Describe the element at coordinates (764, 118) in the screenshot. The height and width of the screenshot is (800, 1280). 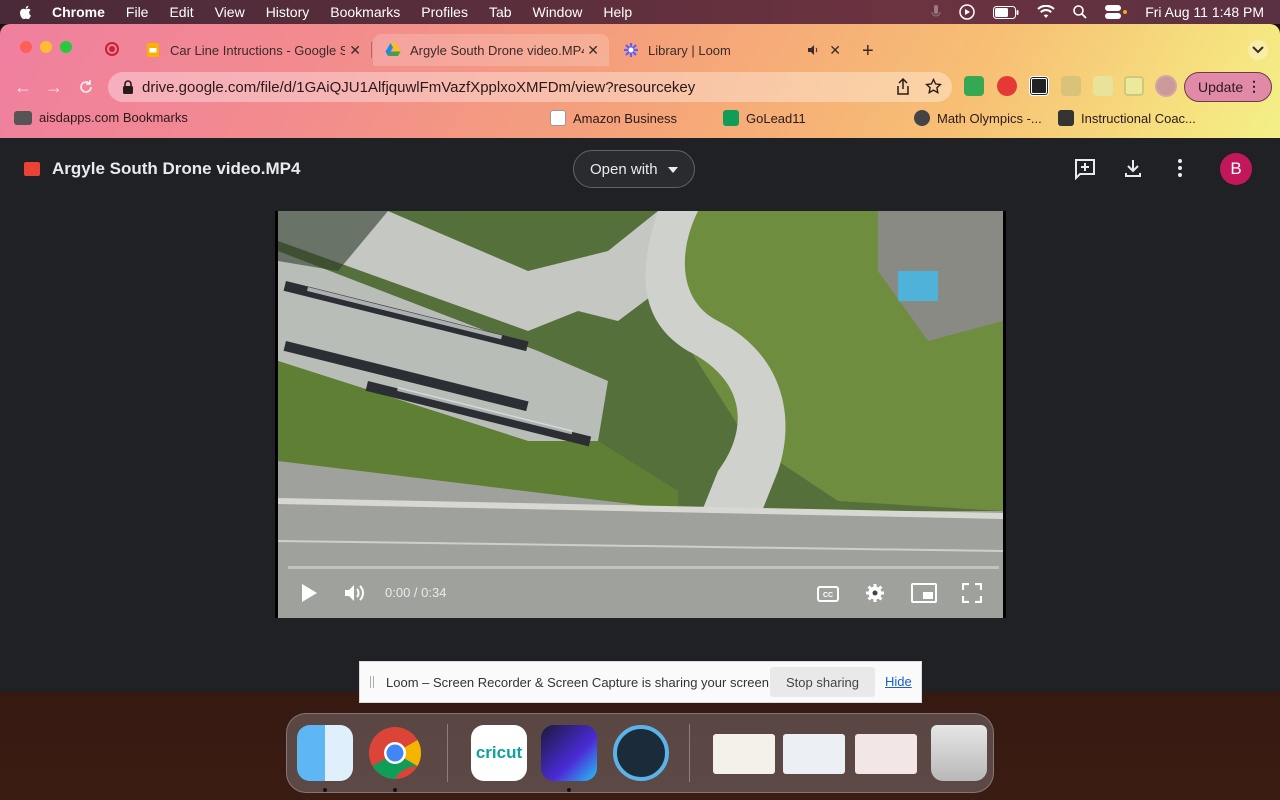
I see `bookmark-golead: GoLead11` at that location.